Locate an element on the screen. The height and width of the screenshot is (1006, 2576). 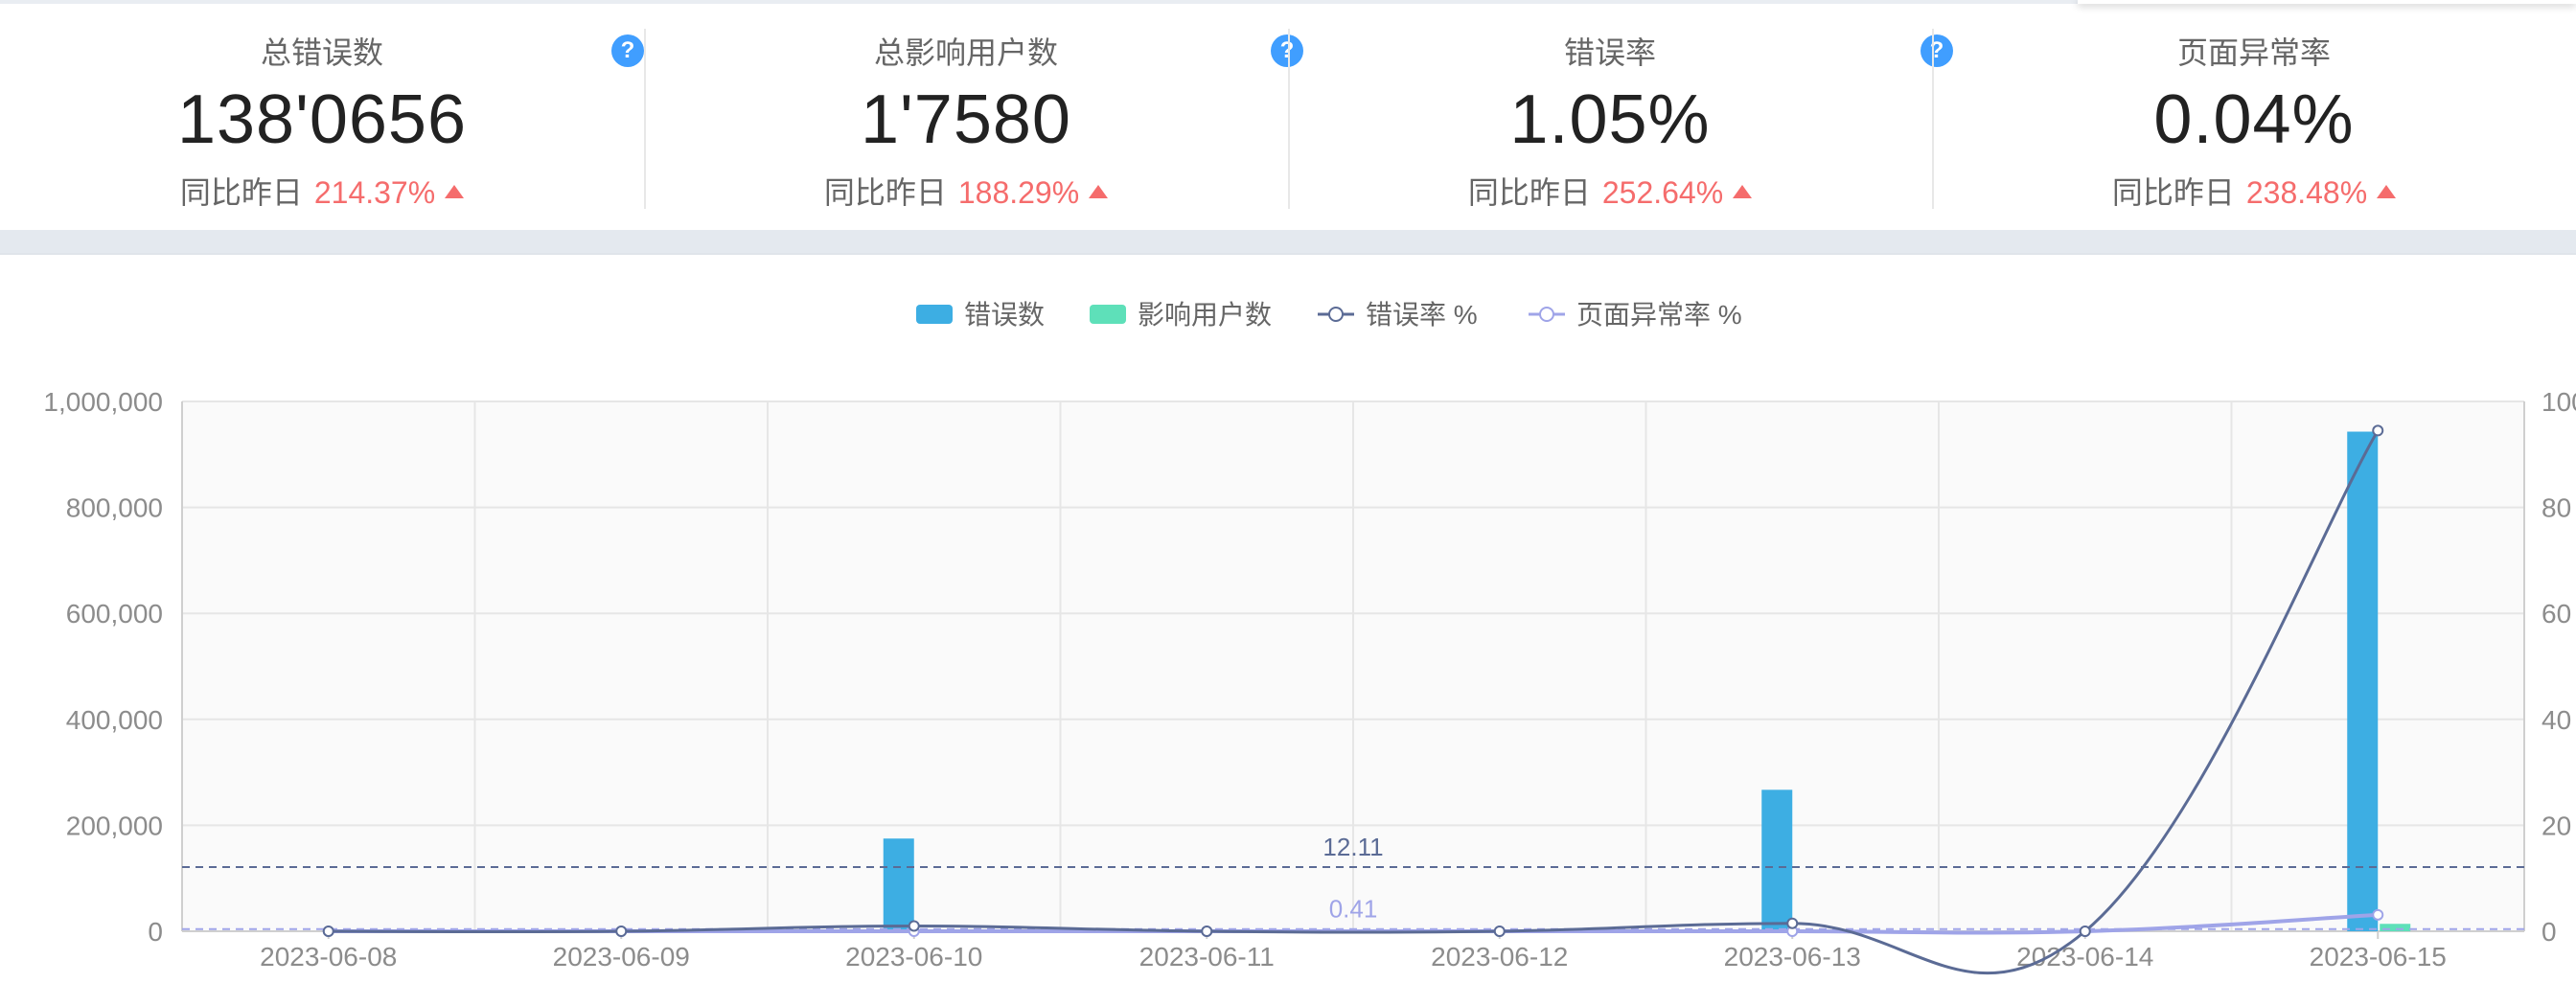
stat-total-errors: 总错误数 ? 138'0656 同比昨日 214.37% is located at coordinates (322, 117).